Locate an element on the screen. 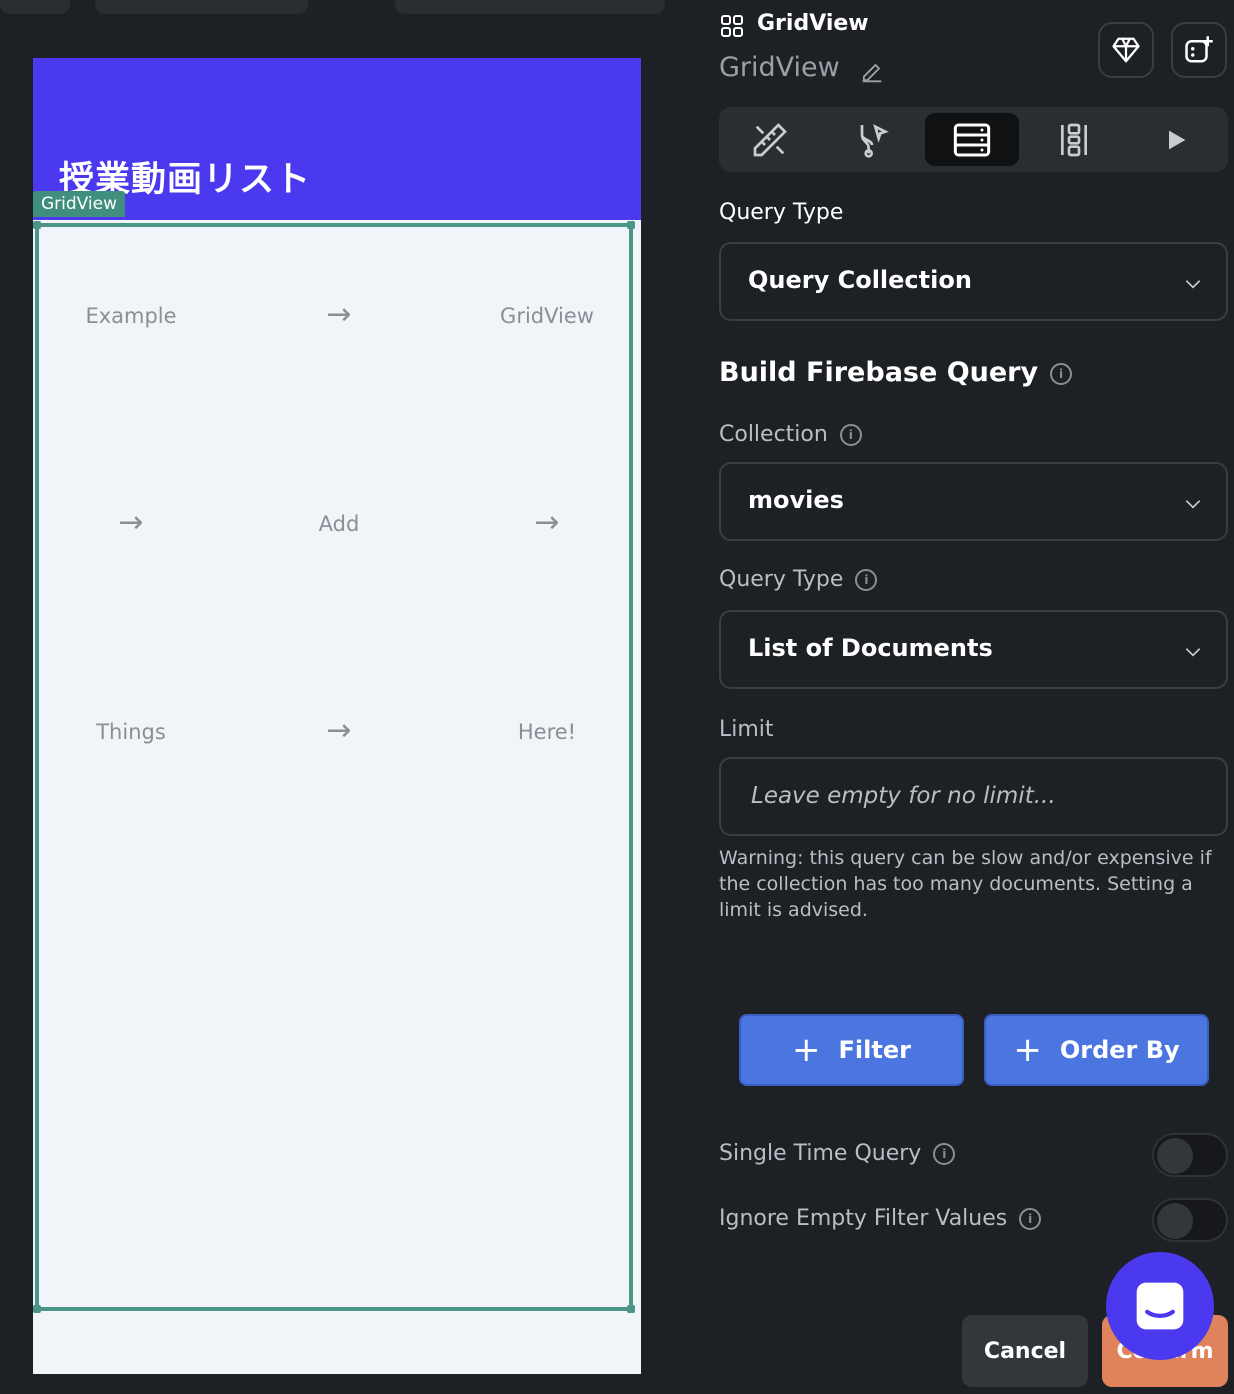 The height and width of the screenshot is (1394, 1234). single-time-query-row: Single Time Query i is located at coordinates (837, 1153).